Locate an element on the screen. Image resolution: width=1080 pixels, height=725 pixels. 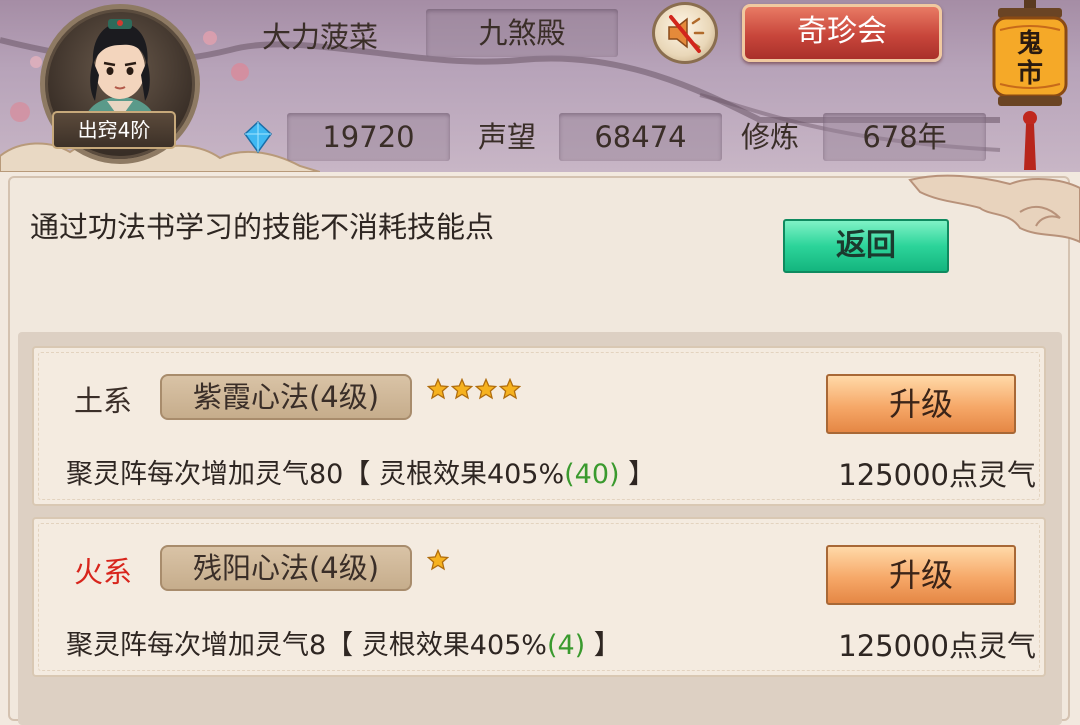
svg-text: 鬼 is located at coordinates (1030, 43).